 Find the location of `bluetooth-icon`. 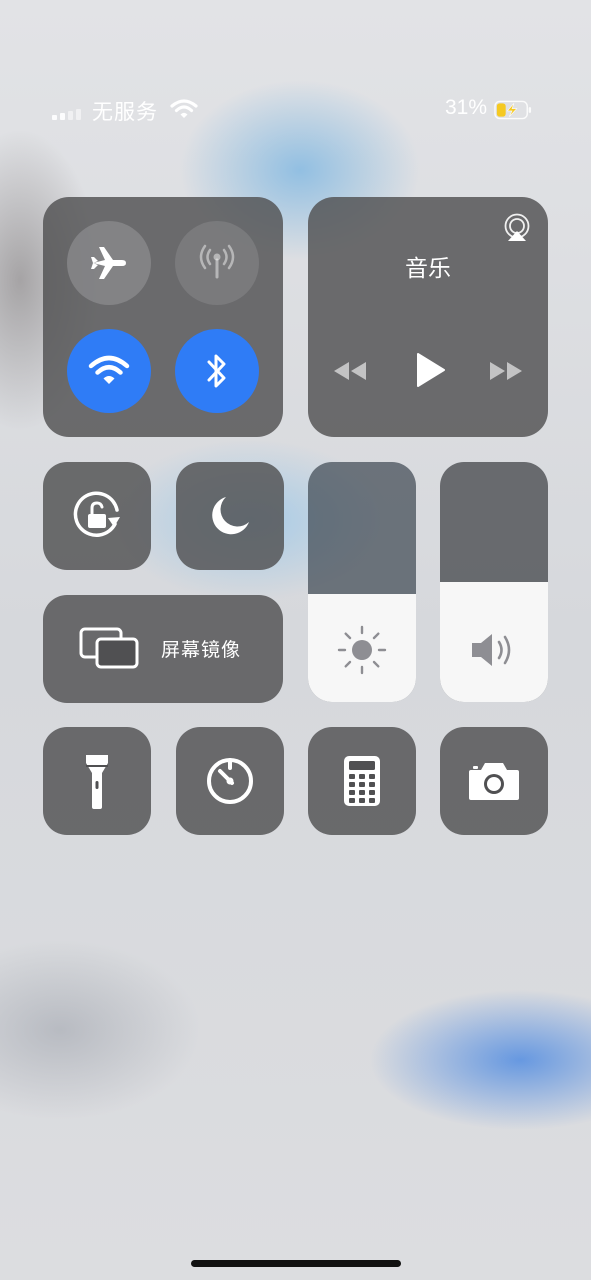

bluetooth-icon is located at coordinates (216, 371).